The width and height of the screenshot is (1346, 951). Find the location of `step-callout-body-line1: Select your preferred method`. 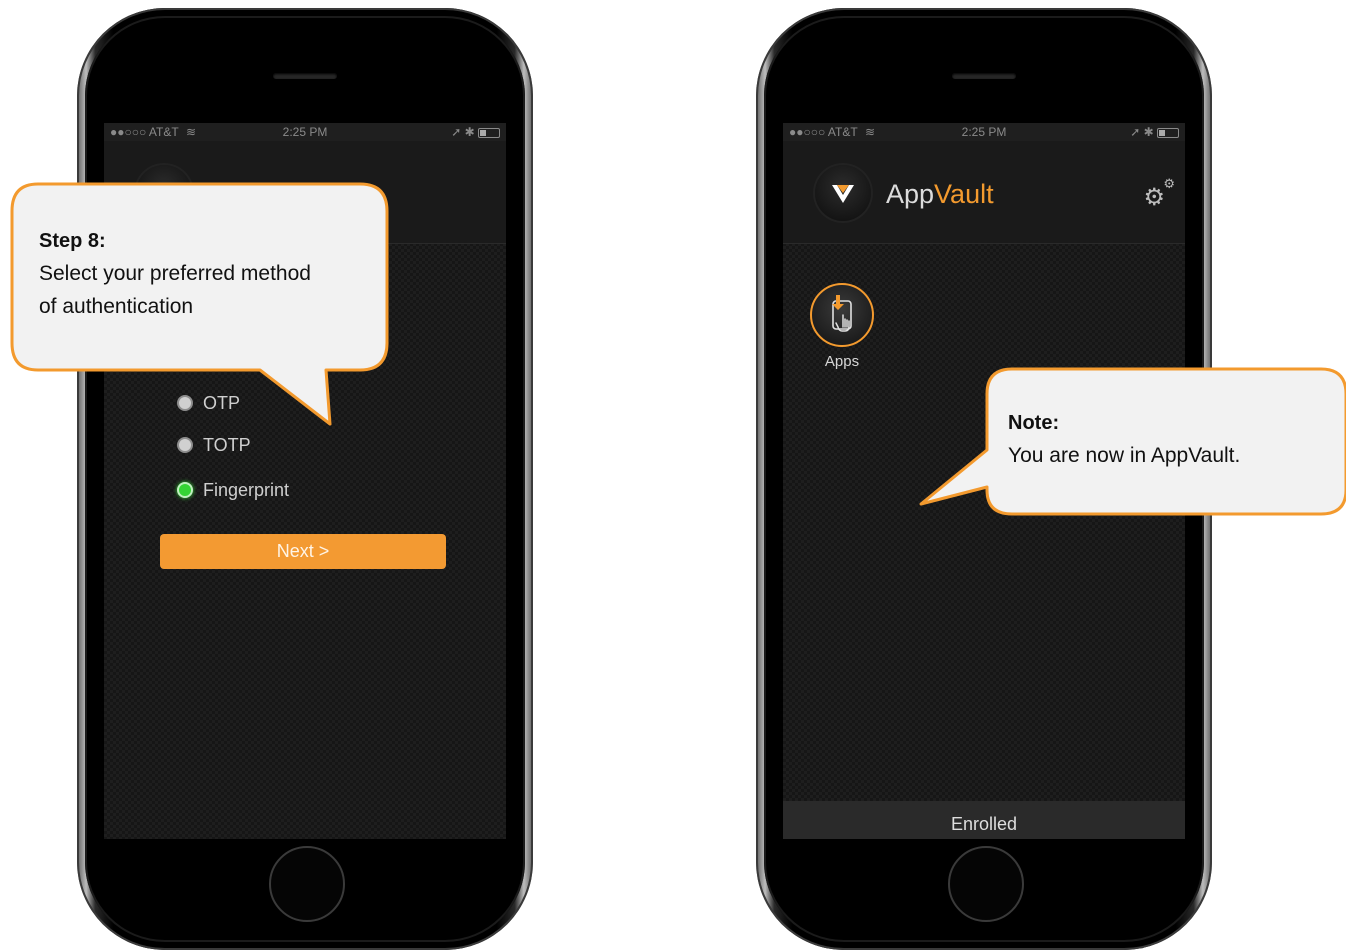

step-callout-body-line1: Select your preferred method is located at coordinates (175, 273).